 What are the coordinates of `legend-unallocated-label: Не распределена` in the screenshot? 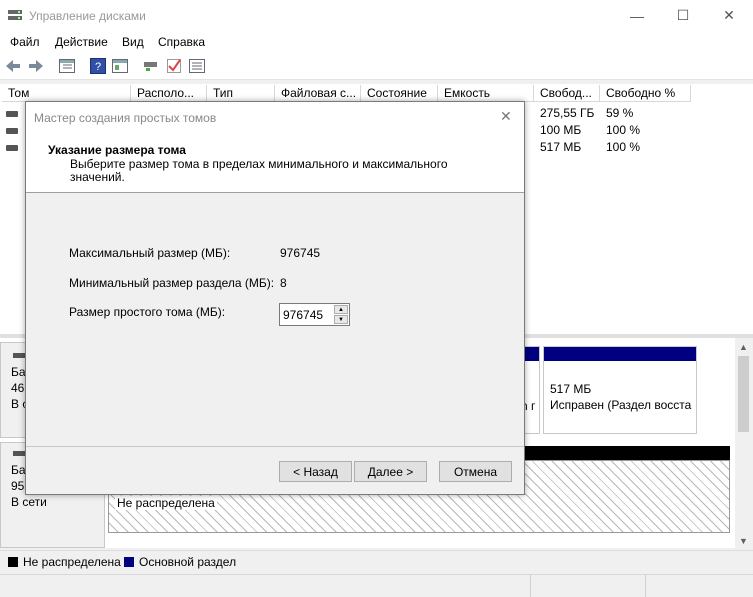 It's located at (72, 562).